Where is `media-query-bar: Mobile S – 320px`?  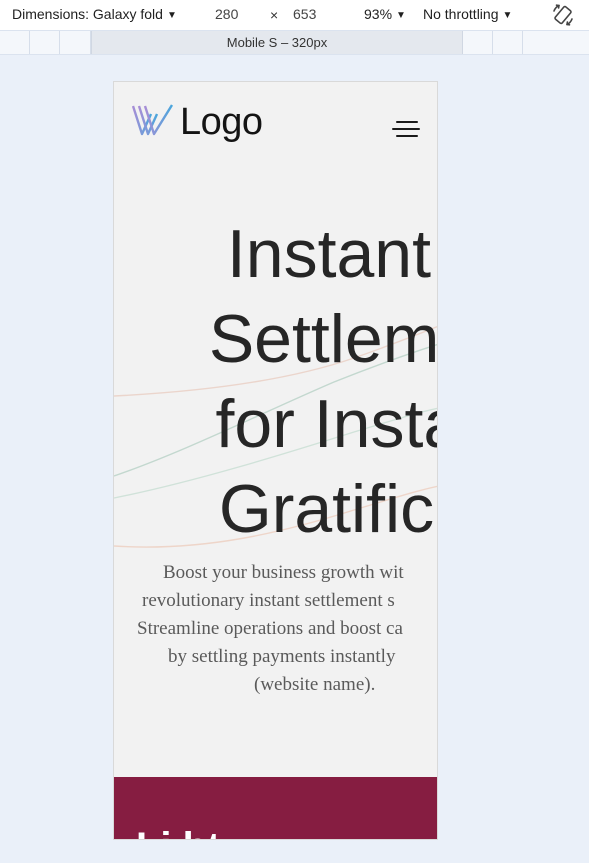 media-query-bar: Mobile S – 320px is located at coordinates (294, 43).